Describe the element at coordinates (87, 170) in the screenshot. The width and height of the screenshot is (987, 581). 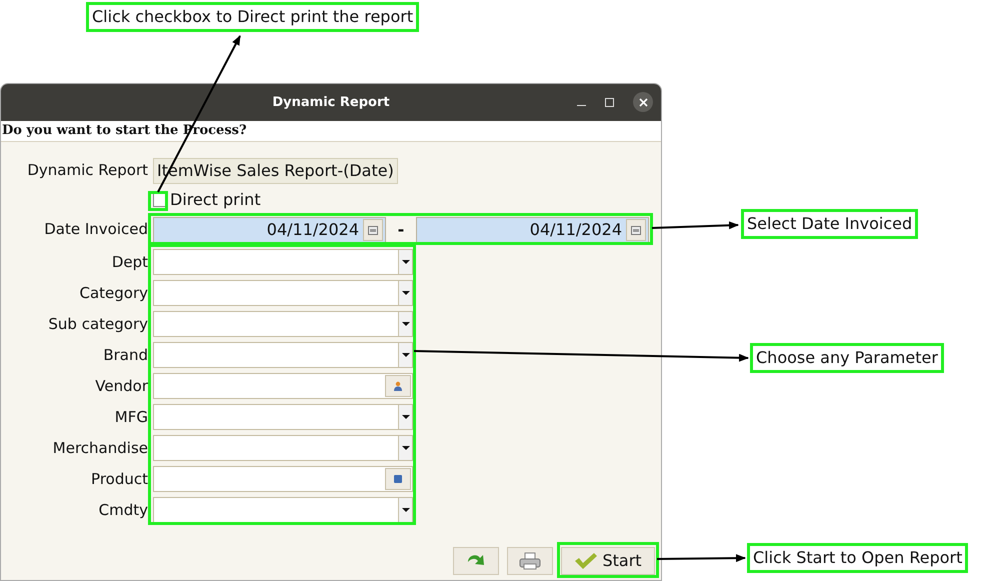
I see `field-label: Dynamic Report` at that location.